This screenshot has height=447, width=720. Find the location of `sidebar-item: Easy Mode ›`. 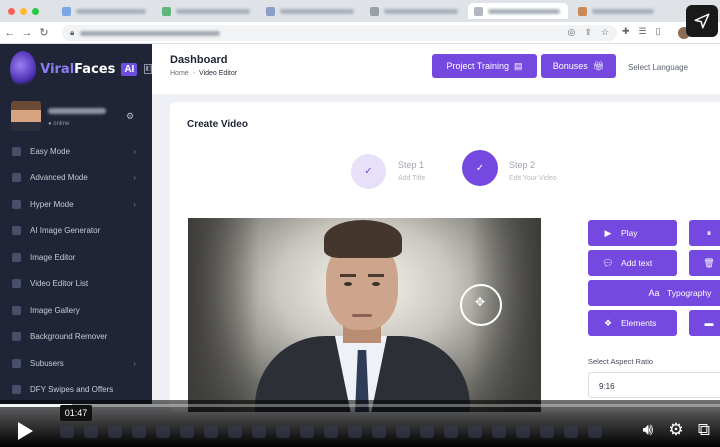

sidebar-item: Easy Mode › is located at coordinates (76, 151).